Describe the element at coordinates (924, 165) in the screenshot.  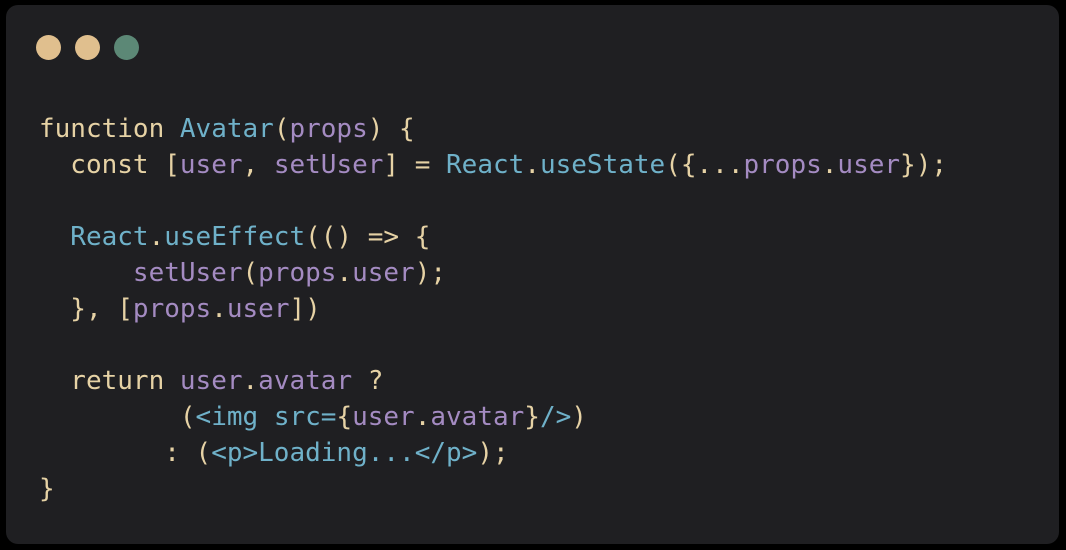
I see `code-token: });` at that location.